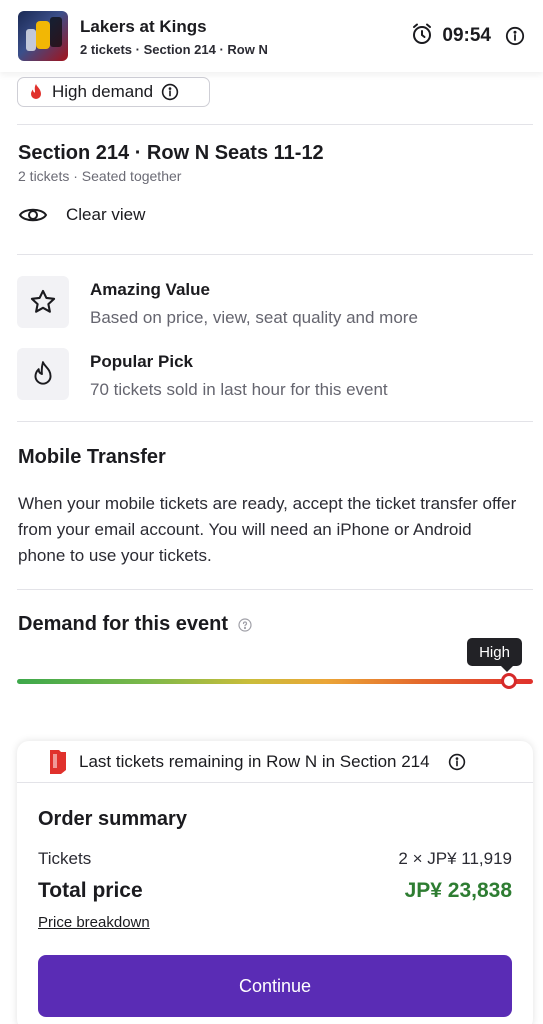 This screenshot has width=543, height=1024. I want to click on timer-value: 09:54, so click(466, 35).